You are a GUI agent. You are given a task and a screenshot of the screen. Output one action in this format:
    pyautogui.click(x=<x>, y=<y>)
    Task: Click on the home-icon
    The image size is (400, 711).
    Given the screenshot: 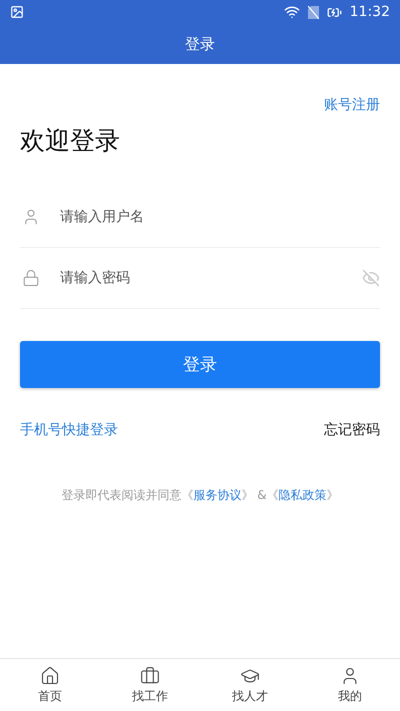 What is the action you would take?
    pyautogui.click(x=50, y=676)
    